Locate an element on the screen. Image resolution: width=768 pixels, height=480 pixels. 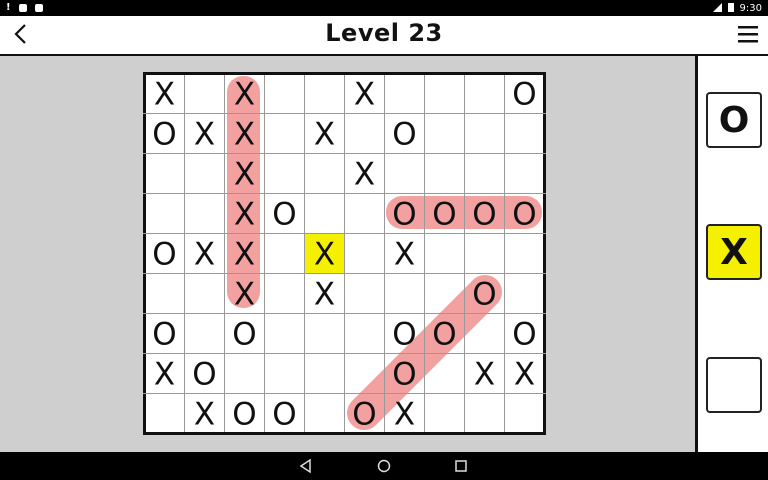
clear-cell-button is located at coordinates (734, 385).